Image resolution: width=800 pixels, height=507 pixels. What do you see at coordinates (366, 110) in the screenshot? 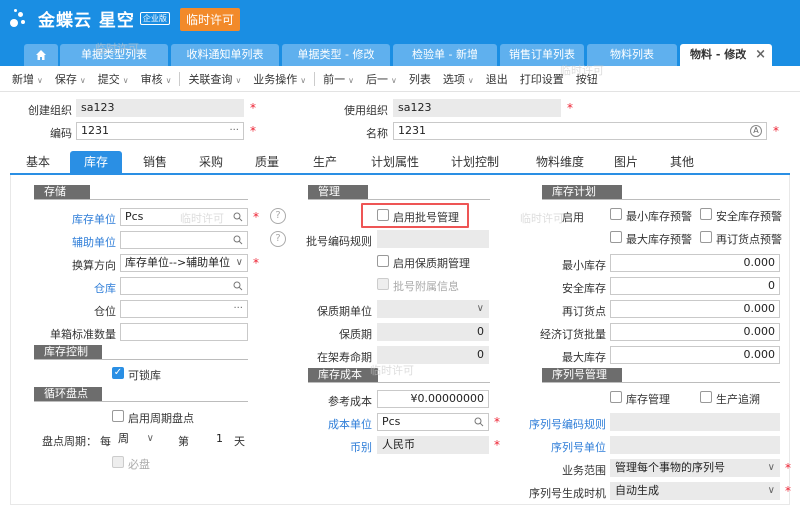
I see `use-org-label: 使用组织` at bounding box center [366, 110].